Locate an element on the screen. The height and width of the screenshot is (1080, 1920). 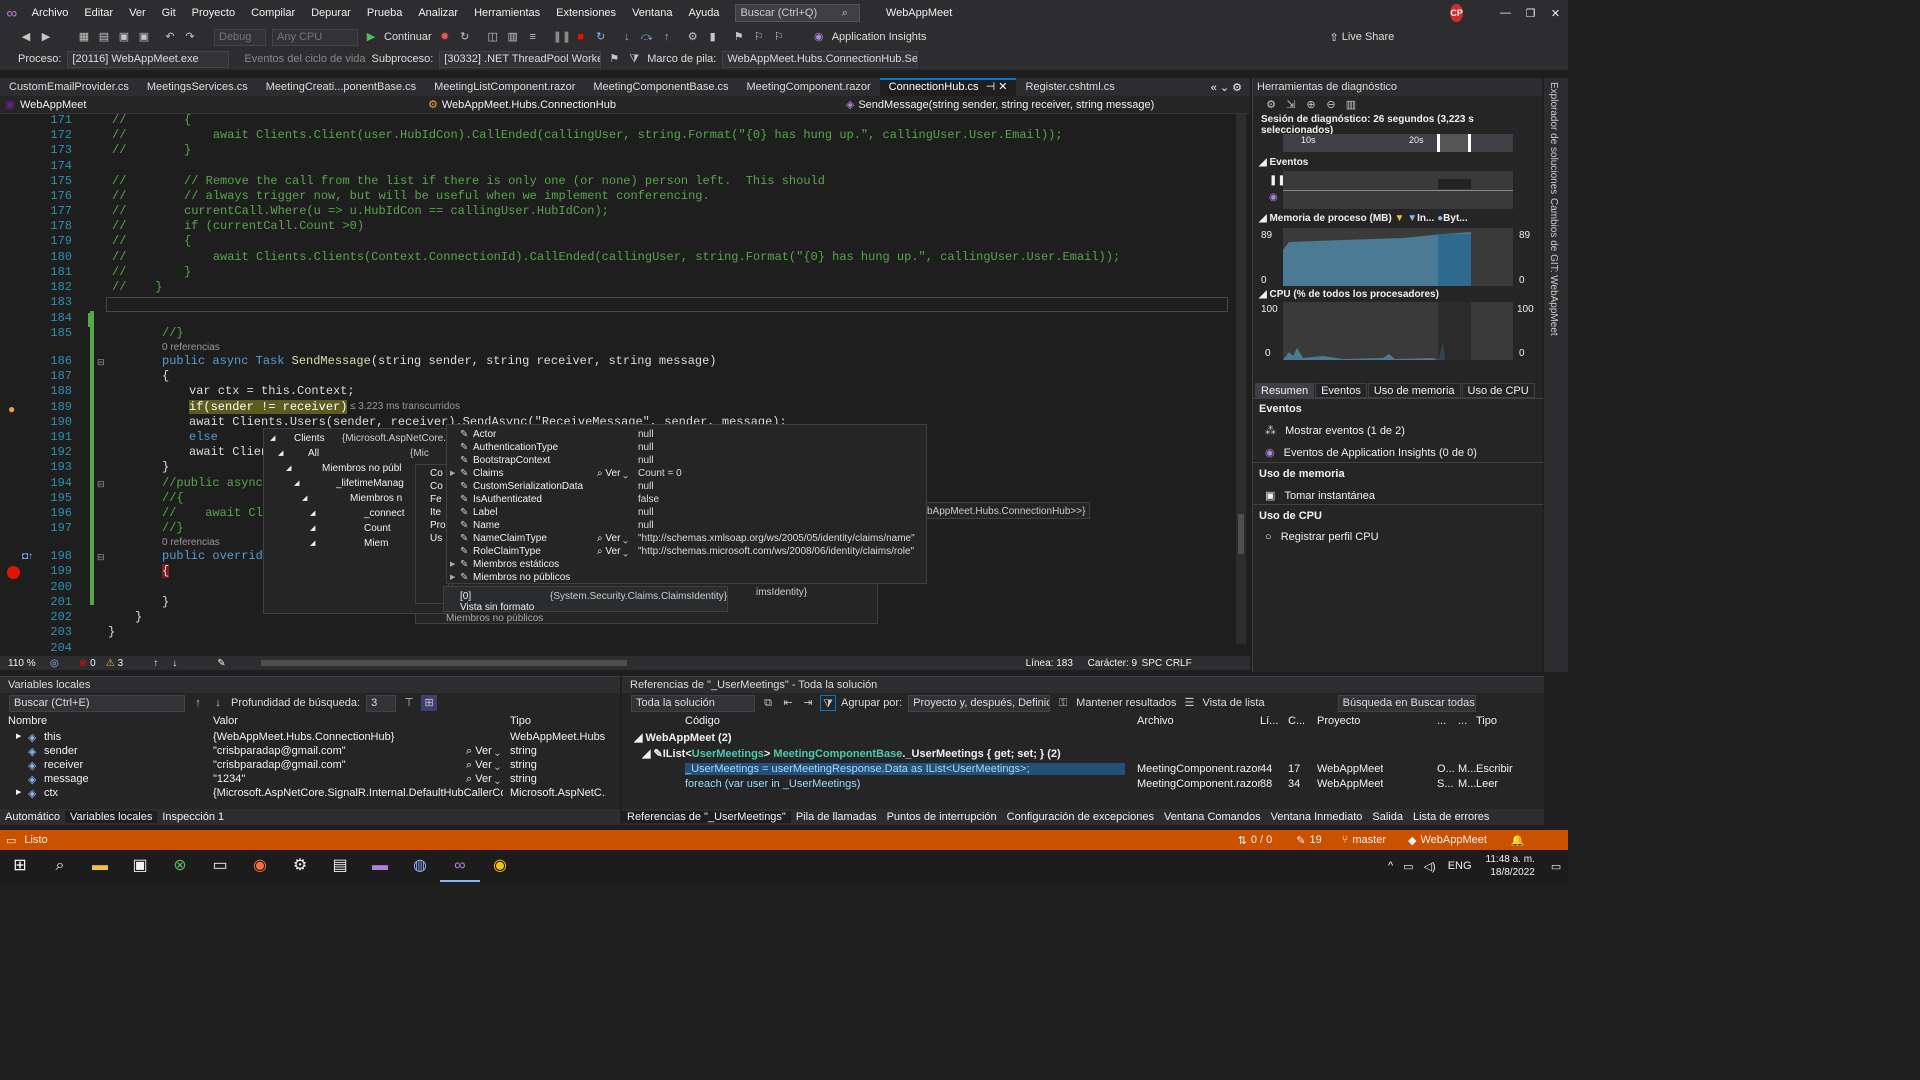
menu-item-extensiones: Extensiones is located at coordinates (586, 13).